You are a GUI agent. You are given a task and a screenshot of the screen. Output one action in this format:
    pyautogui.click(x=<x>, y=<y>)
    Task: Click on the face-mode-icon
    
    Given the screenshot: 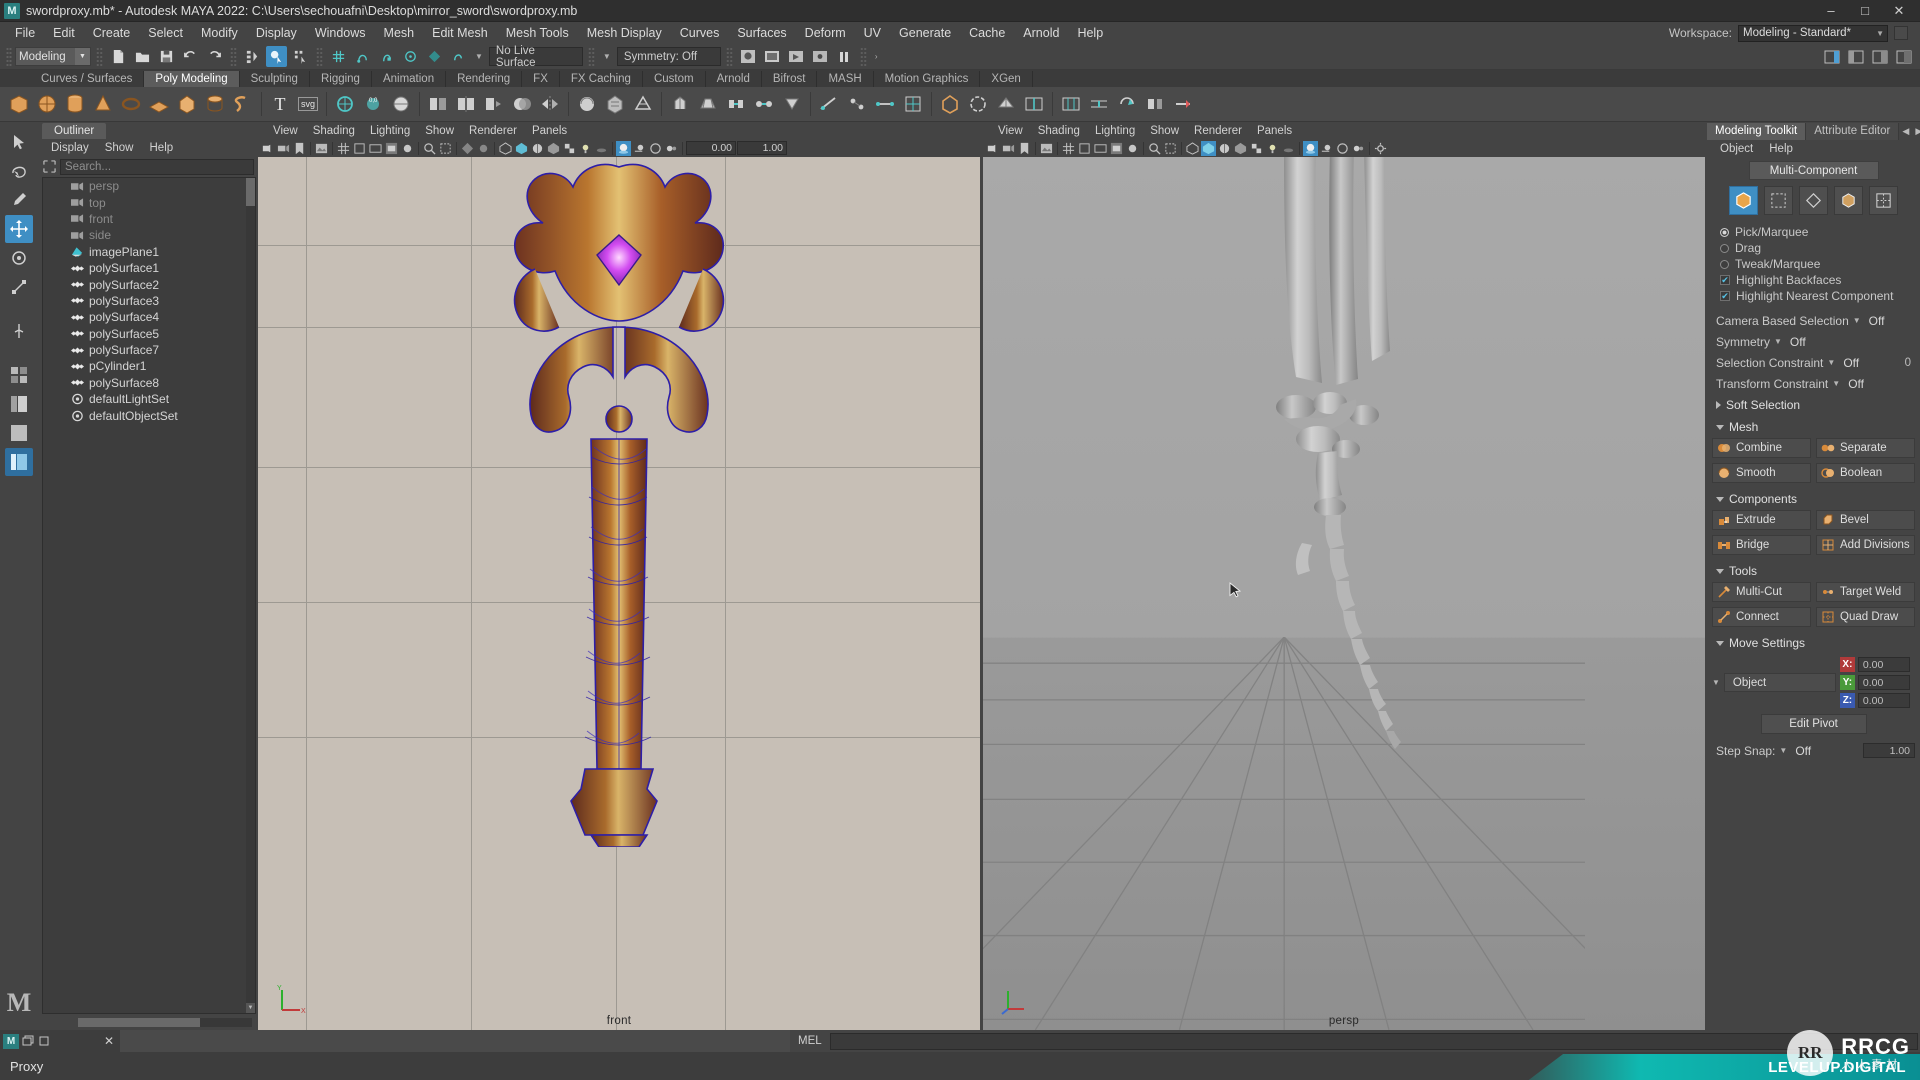 What is the action you would take?
    pyautogui.click(x=1848, y=200)
    